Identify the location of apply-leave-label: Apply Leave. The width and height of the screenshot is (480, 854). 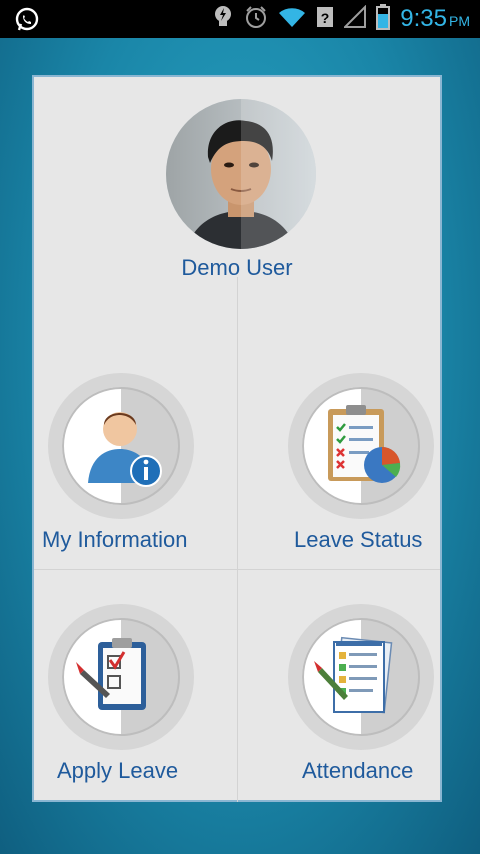
(117, 771).